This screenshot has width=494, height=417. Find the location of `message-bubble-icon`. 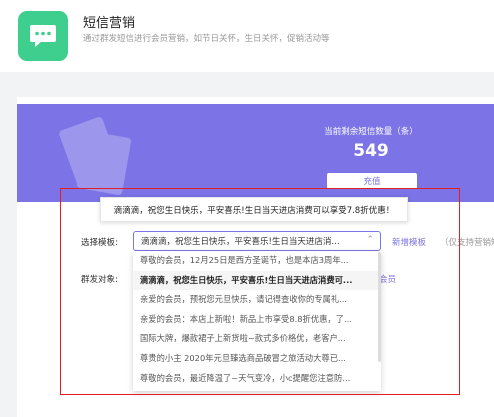

message-bubble-icon is located at coordinates (43, 36).